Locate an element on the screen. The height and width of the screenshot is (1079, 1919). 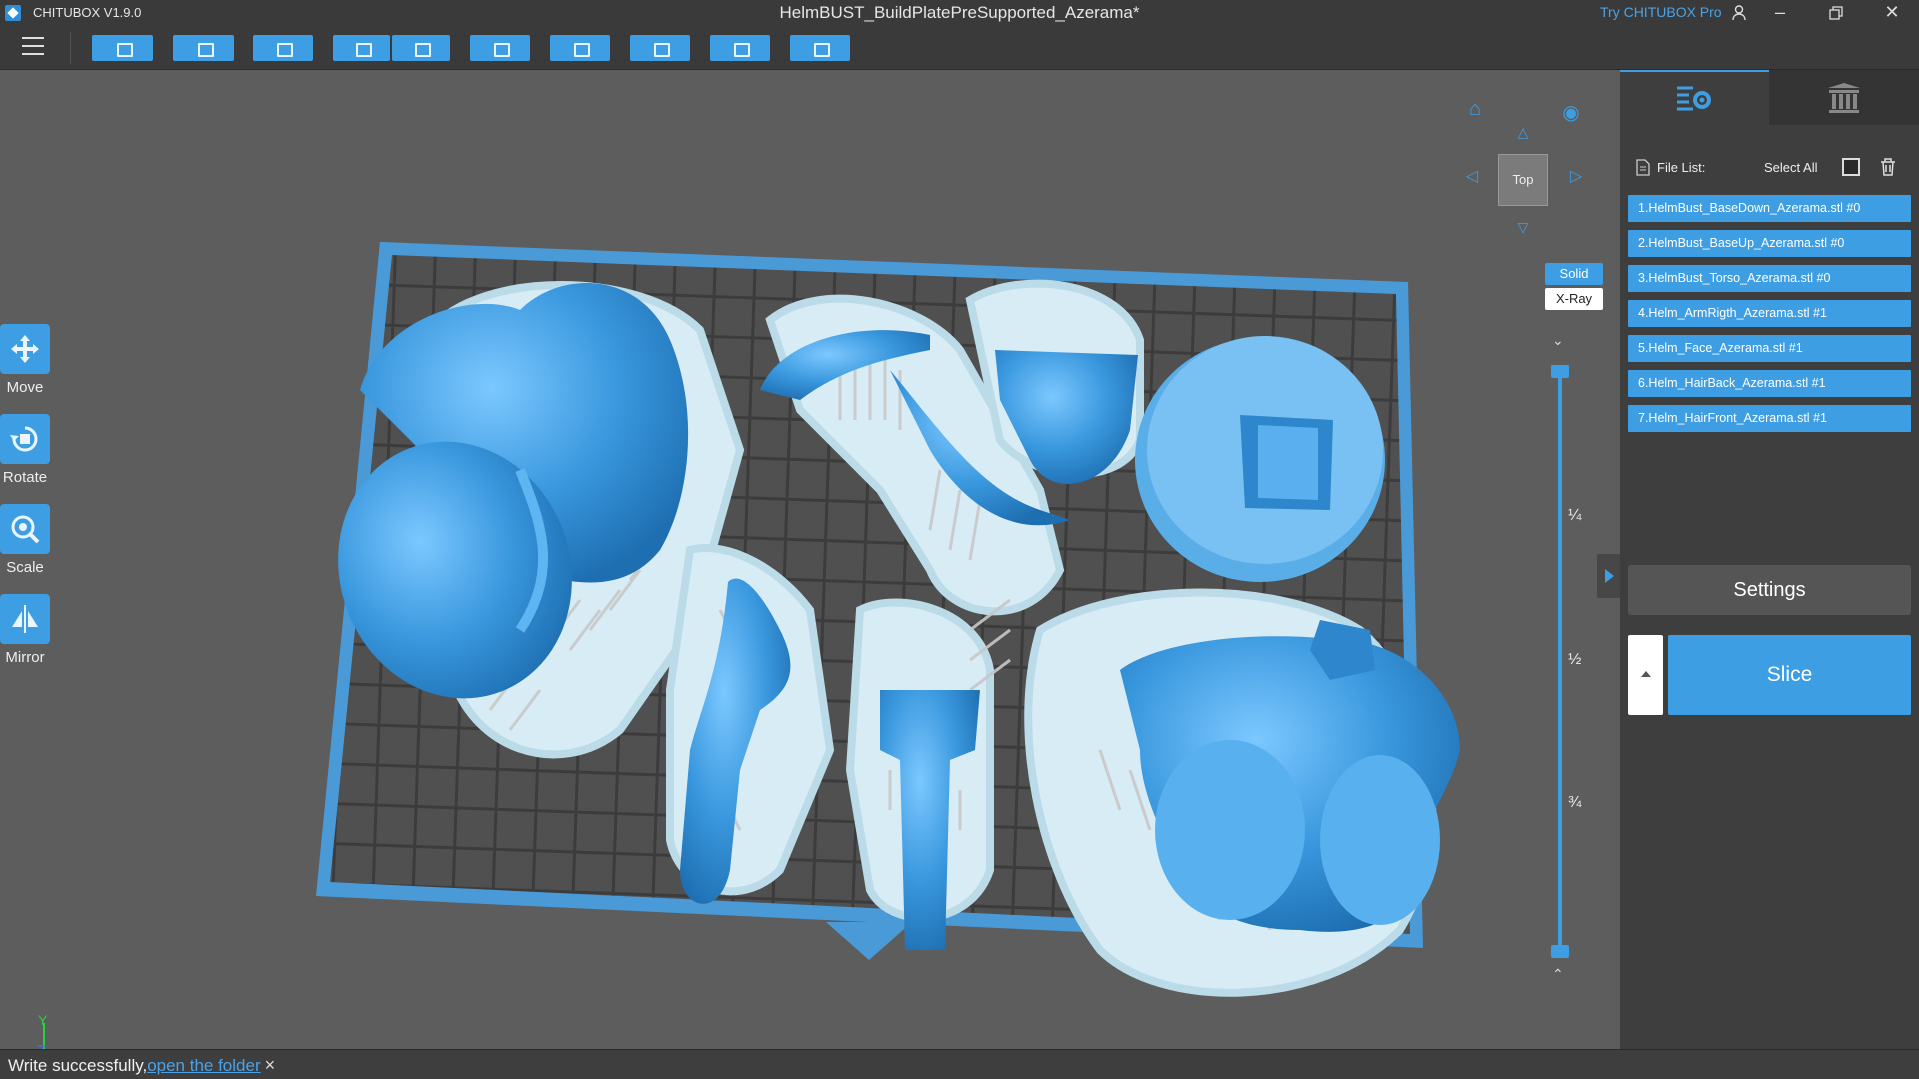
view-left-icon: ◁ is located at coordinates (1472, 176).